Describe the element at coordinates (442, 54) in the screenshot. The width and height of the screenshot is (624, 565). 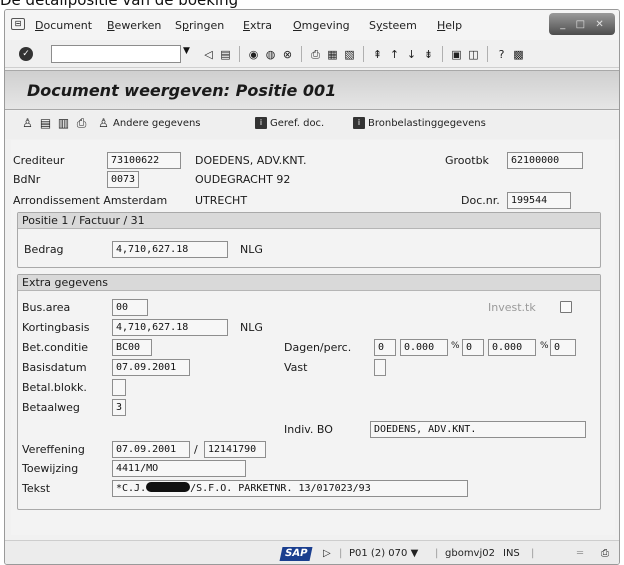
I see `toolbar-separator` at that location.